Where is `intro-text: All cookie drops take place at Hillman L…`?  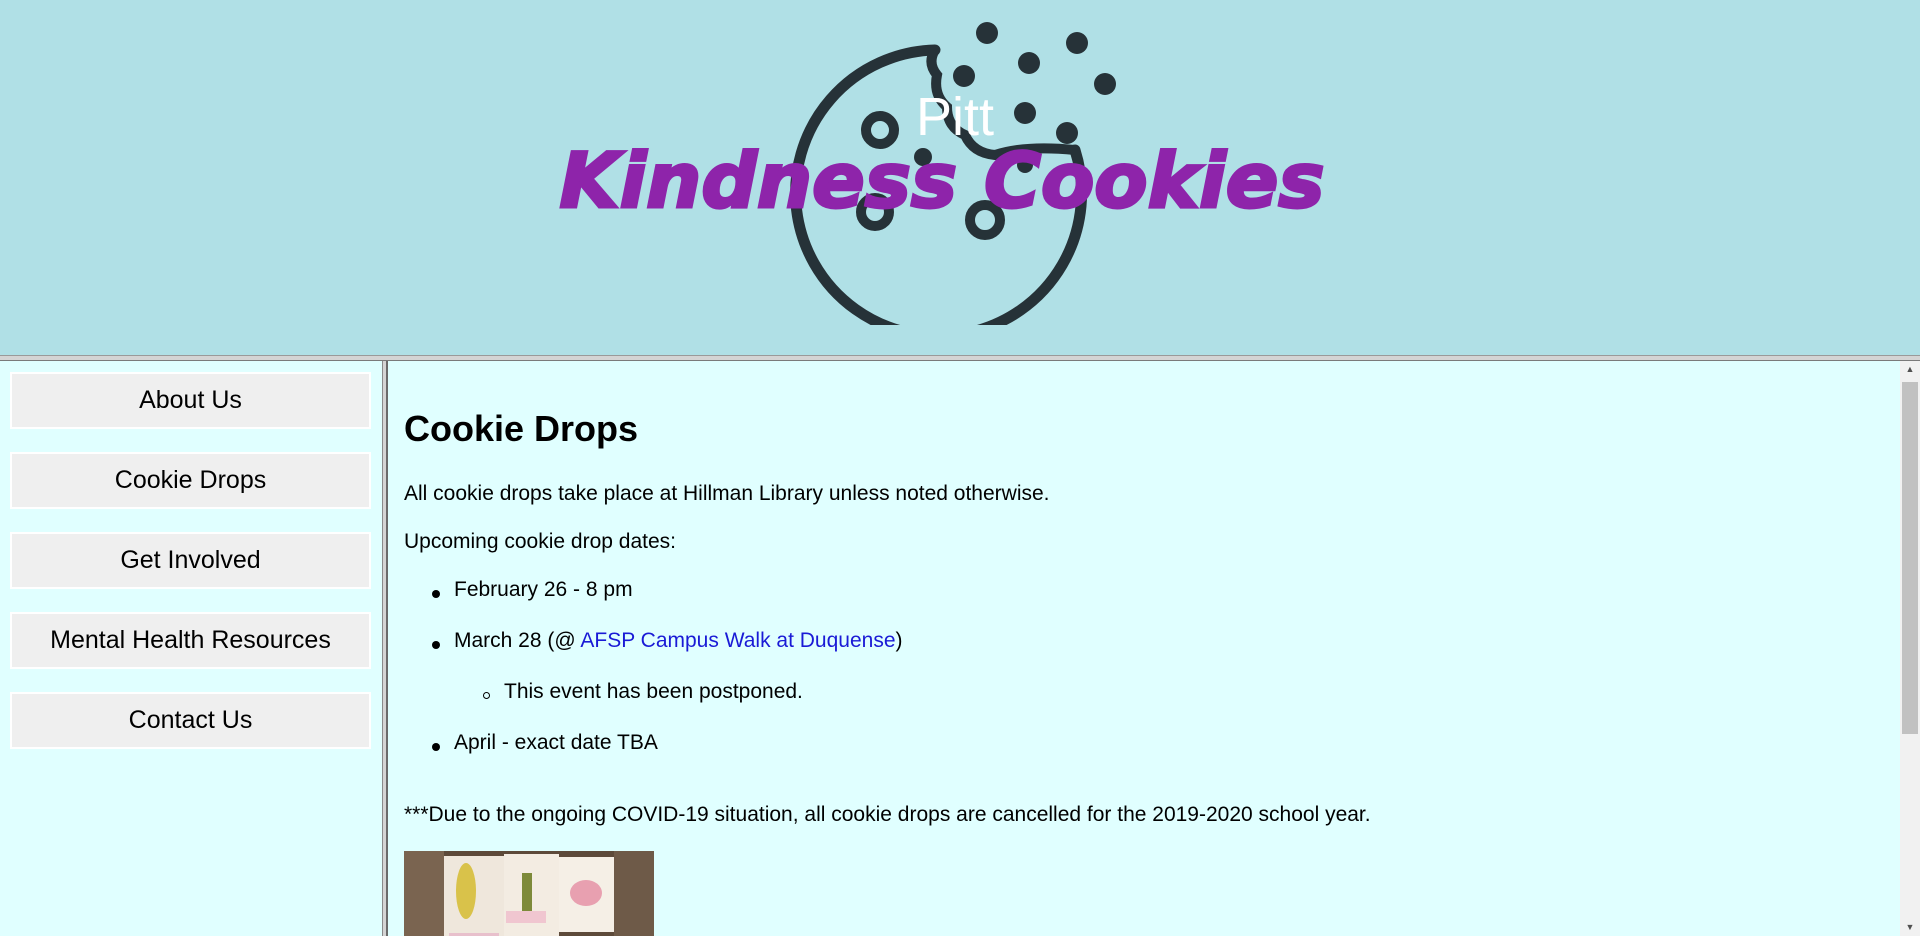 intro-text: All cookie drops take place at Hillman L… is located at coordinates (727, 493).